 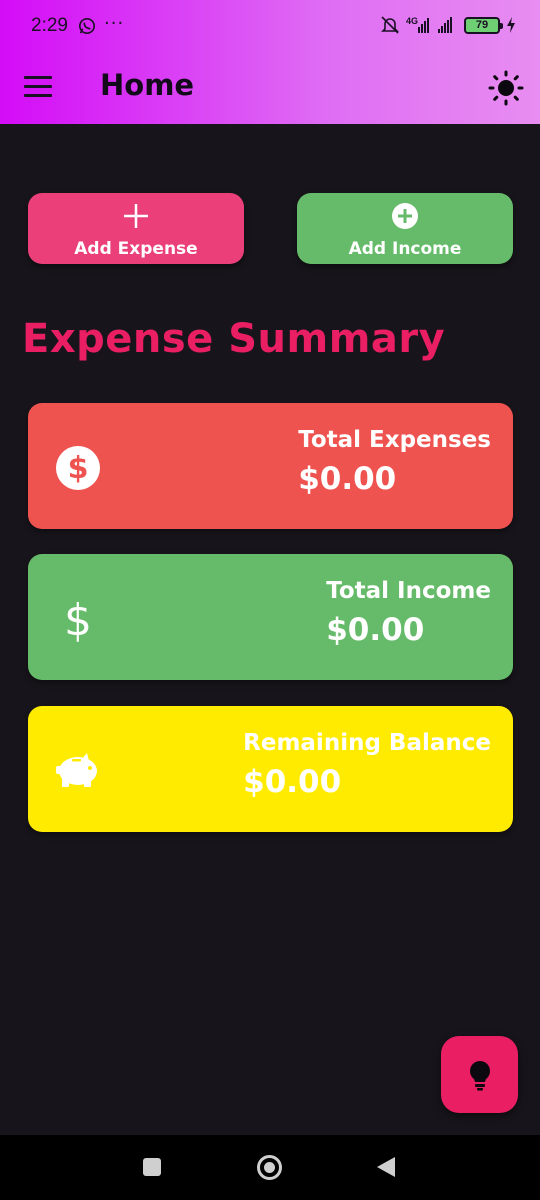 I want to click on lightbulb-icon, so click(x=480, y=1076).